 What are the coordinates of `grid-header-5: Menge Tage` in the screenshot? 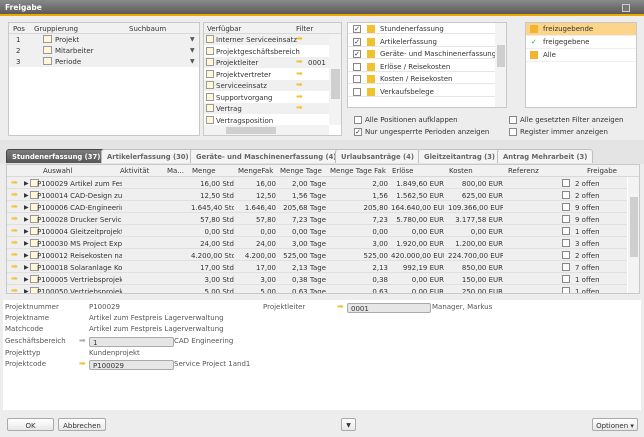 It's located at (301, 171).